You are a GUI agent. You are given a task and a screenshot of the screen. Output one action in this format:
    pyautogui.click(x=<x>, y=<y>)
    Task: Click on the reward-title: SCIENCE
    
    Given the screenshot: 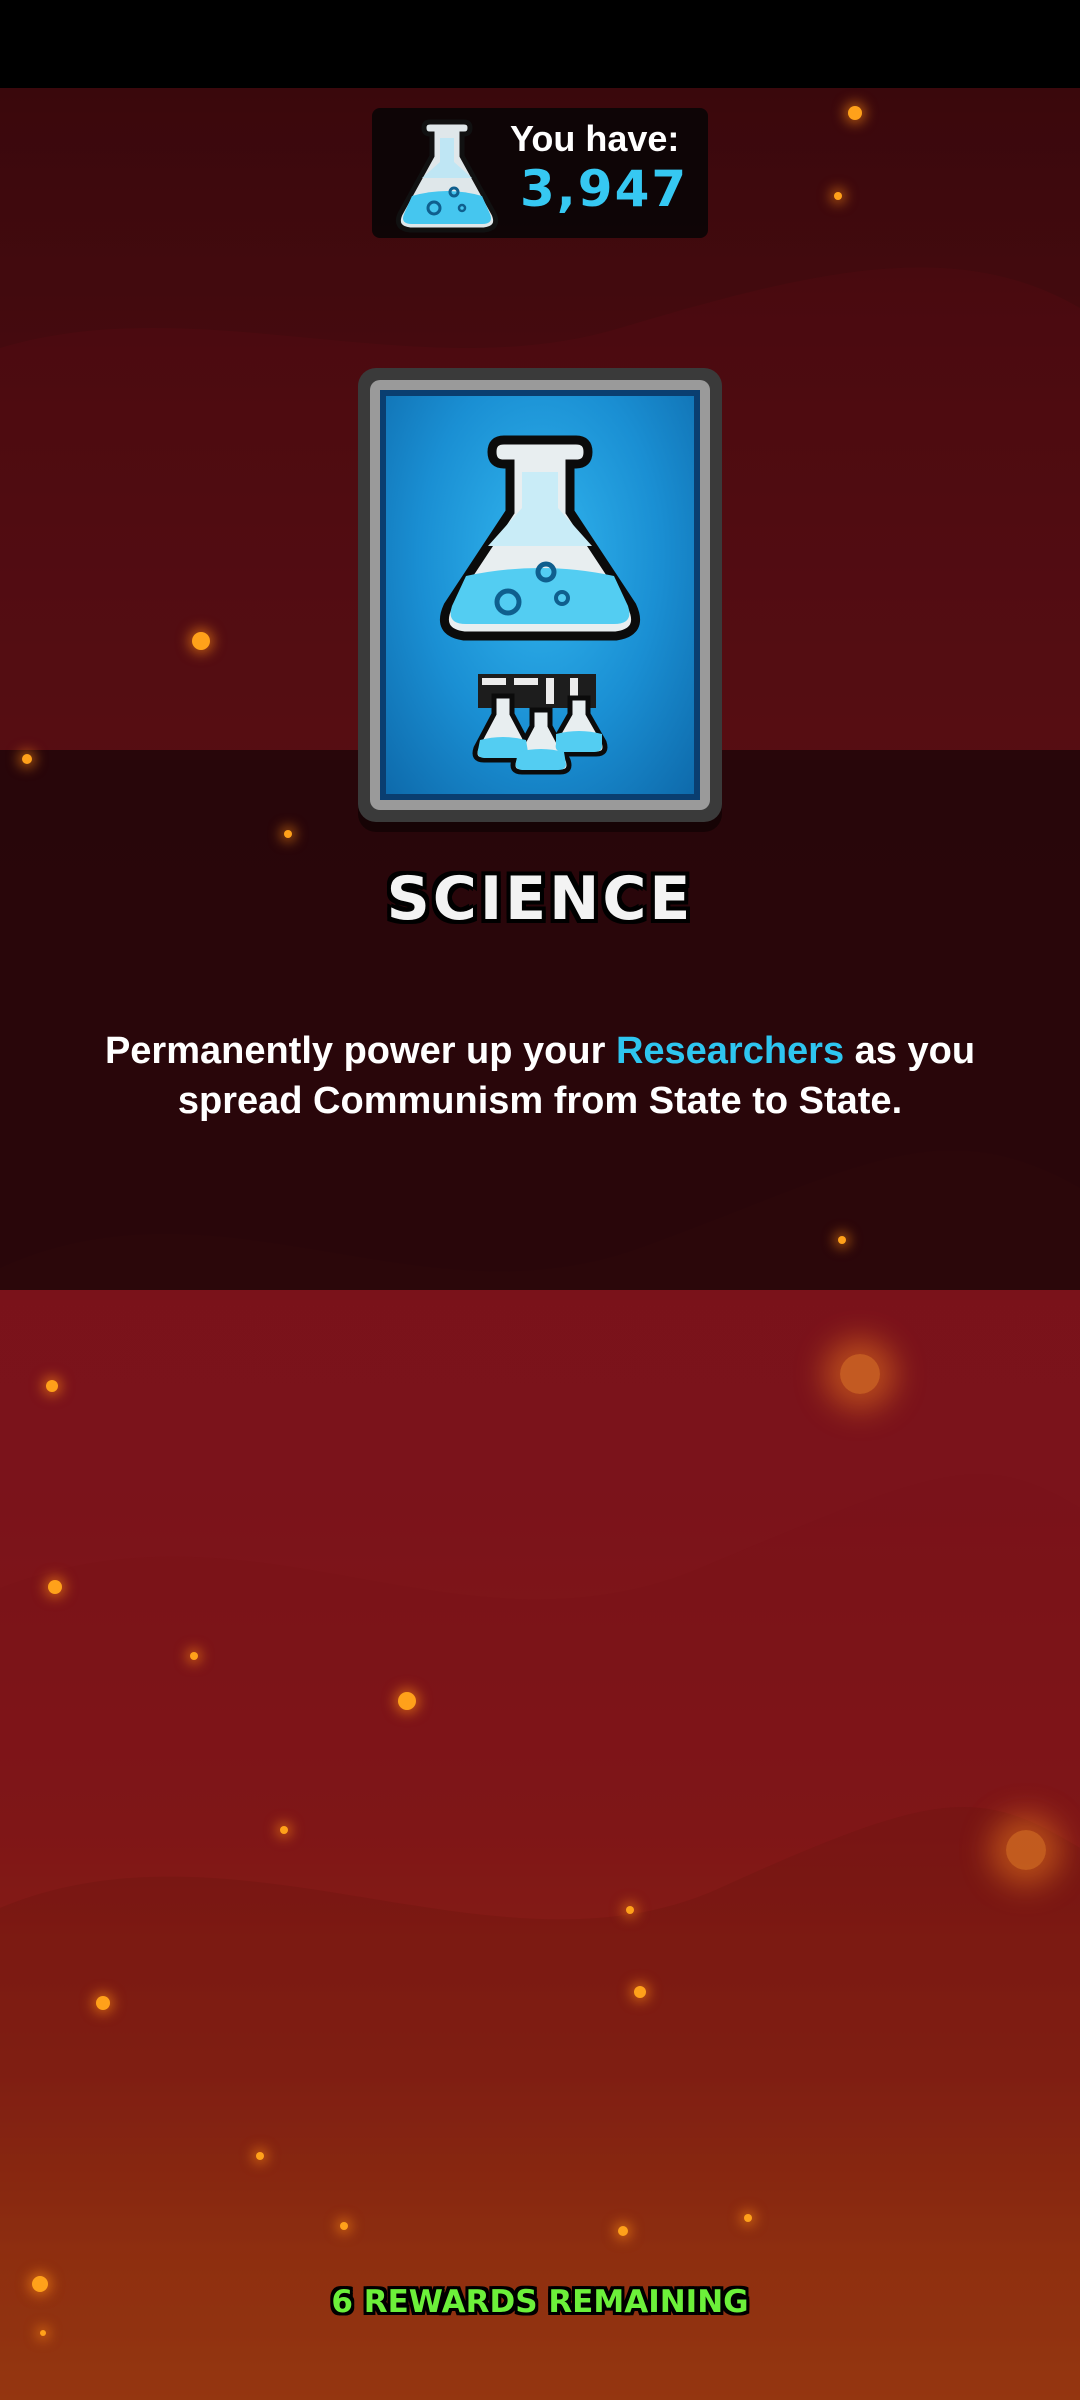 What is the action you would take?
    pyautogui.click(x=540, y=899)
    